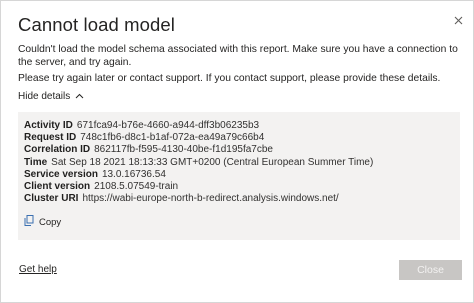 Image resolution: width=474 pixels, height=303 pixels. Describe the element at coordinates (36, 162) in the screenshot. I see `detail-key: Time` at that location.